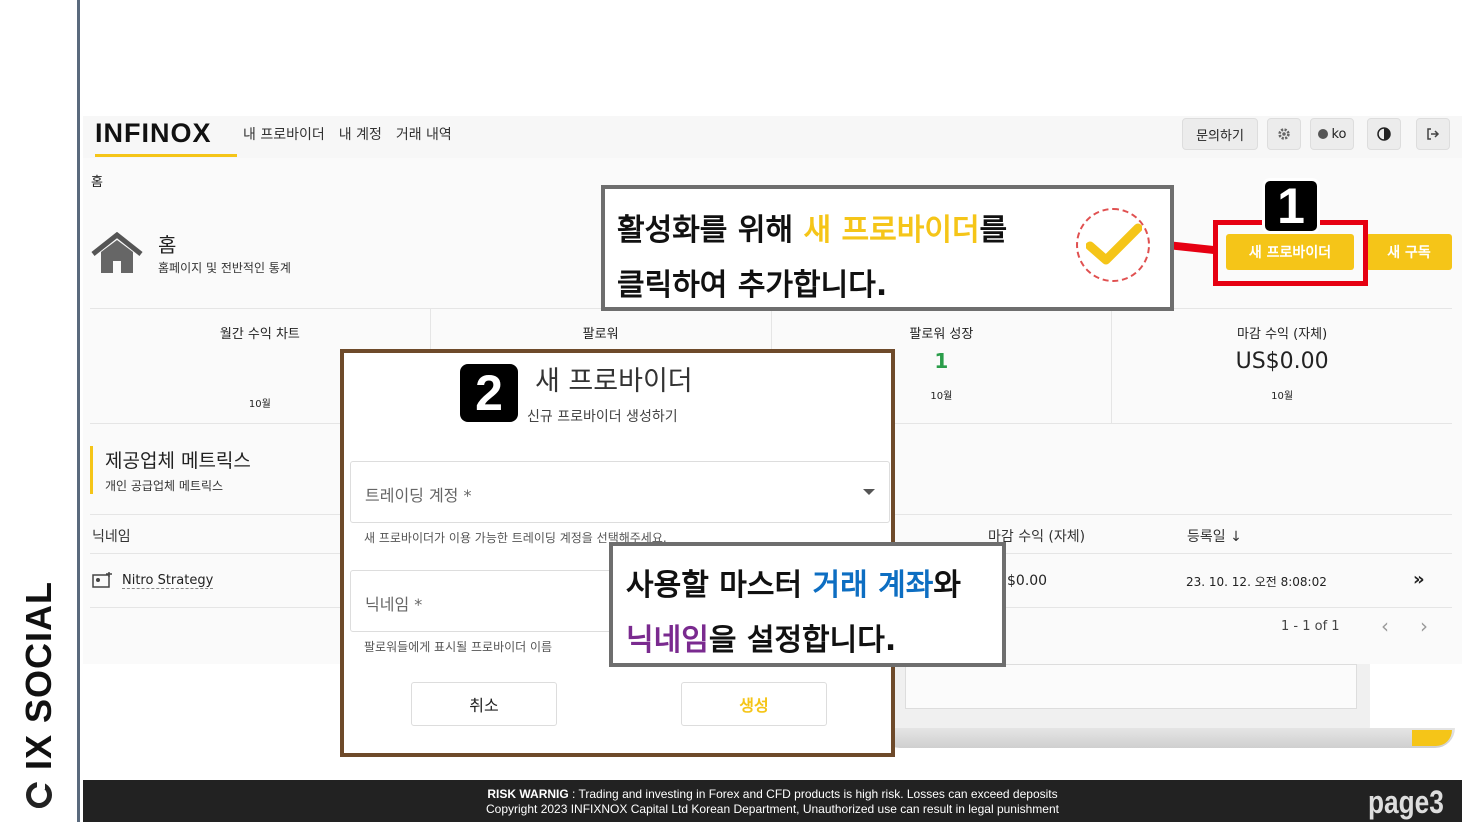 This screenshot has height=822, width=1462. Describe the element at coordinates (224, 268) in the screenshot. I see `page-subtitle: 홈페이지 및 전반적인 통계` at that location.